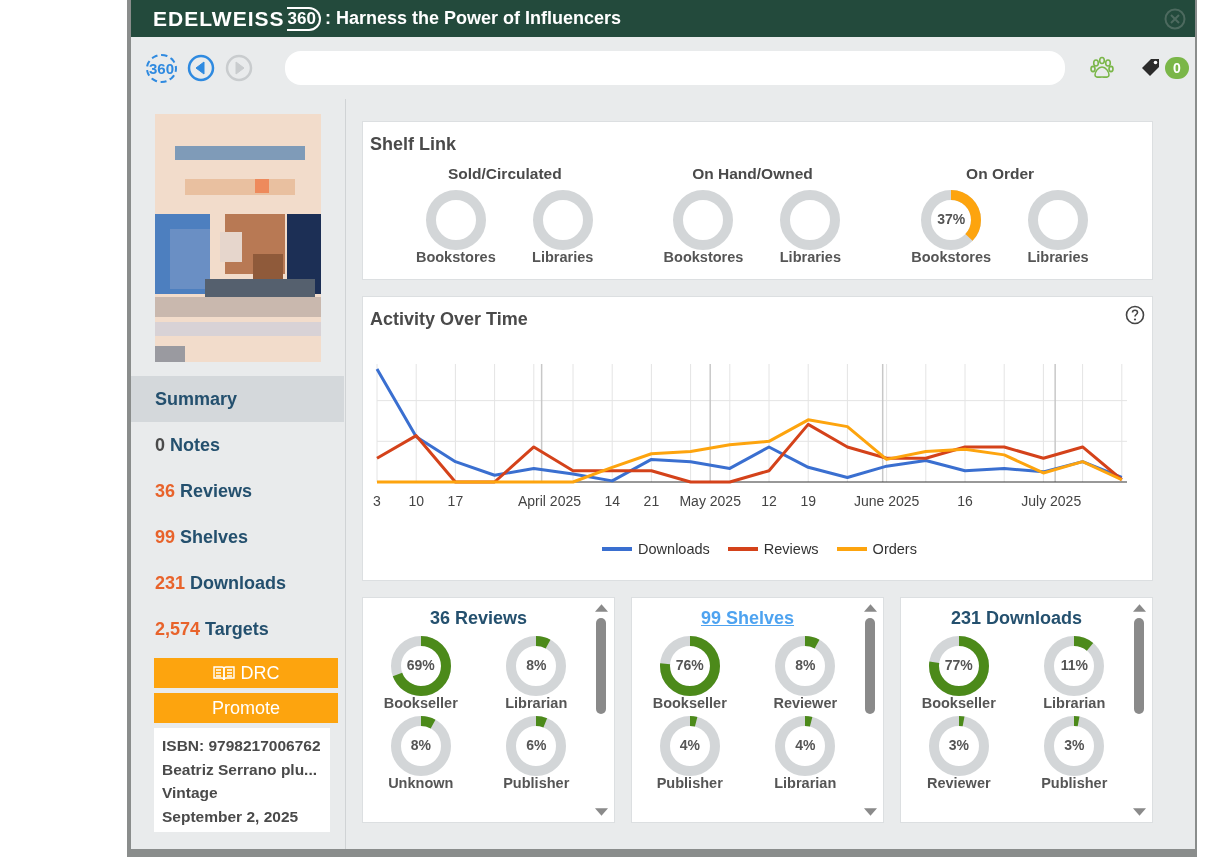 Image resolution: width=1207 pixels, height=857 pixels. I want to click on axis-label: 19, so click(808, 501).